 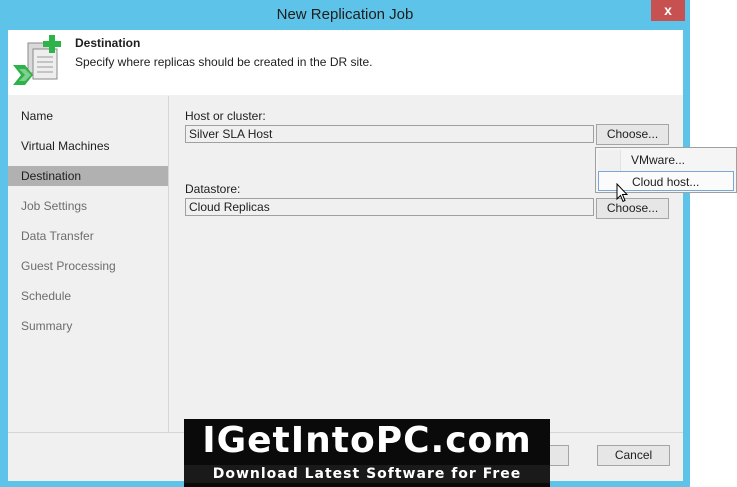 I want to click on step-name: Name, so click(x=88, y=116).